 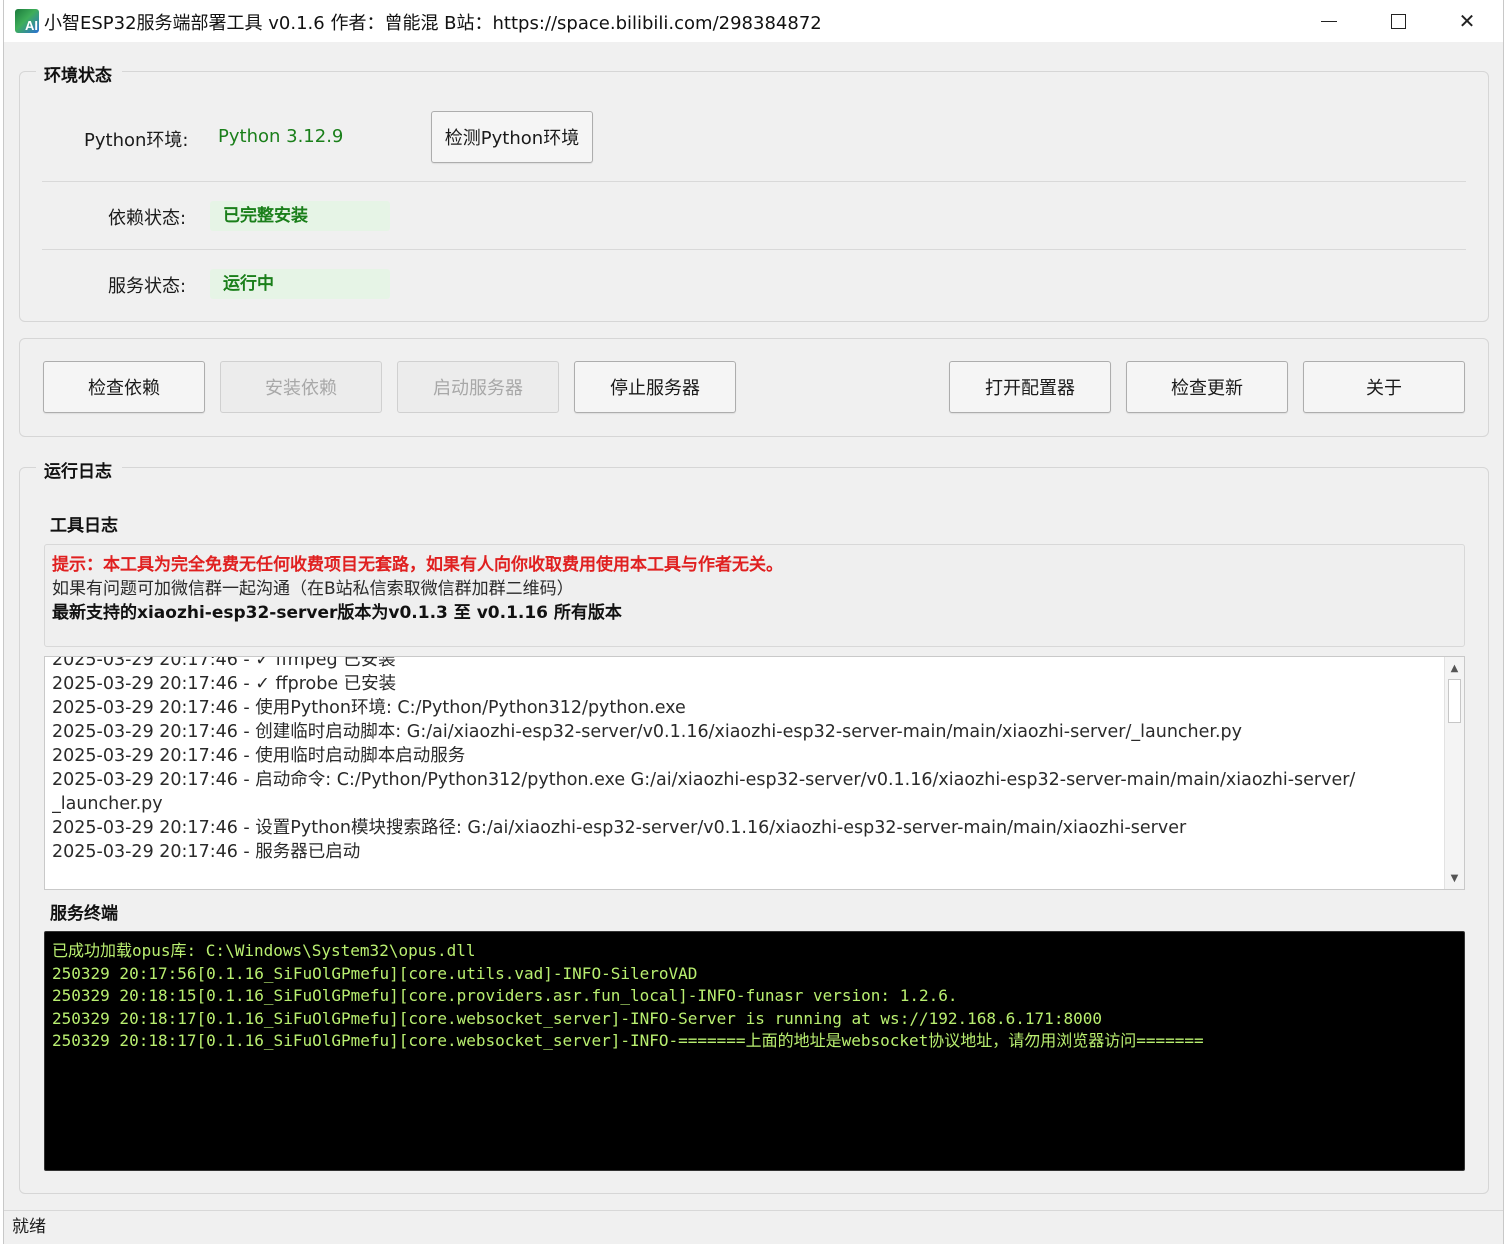 I want to click on close-button: ✕, so click(x=1467, y=21).